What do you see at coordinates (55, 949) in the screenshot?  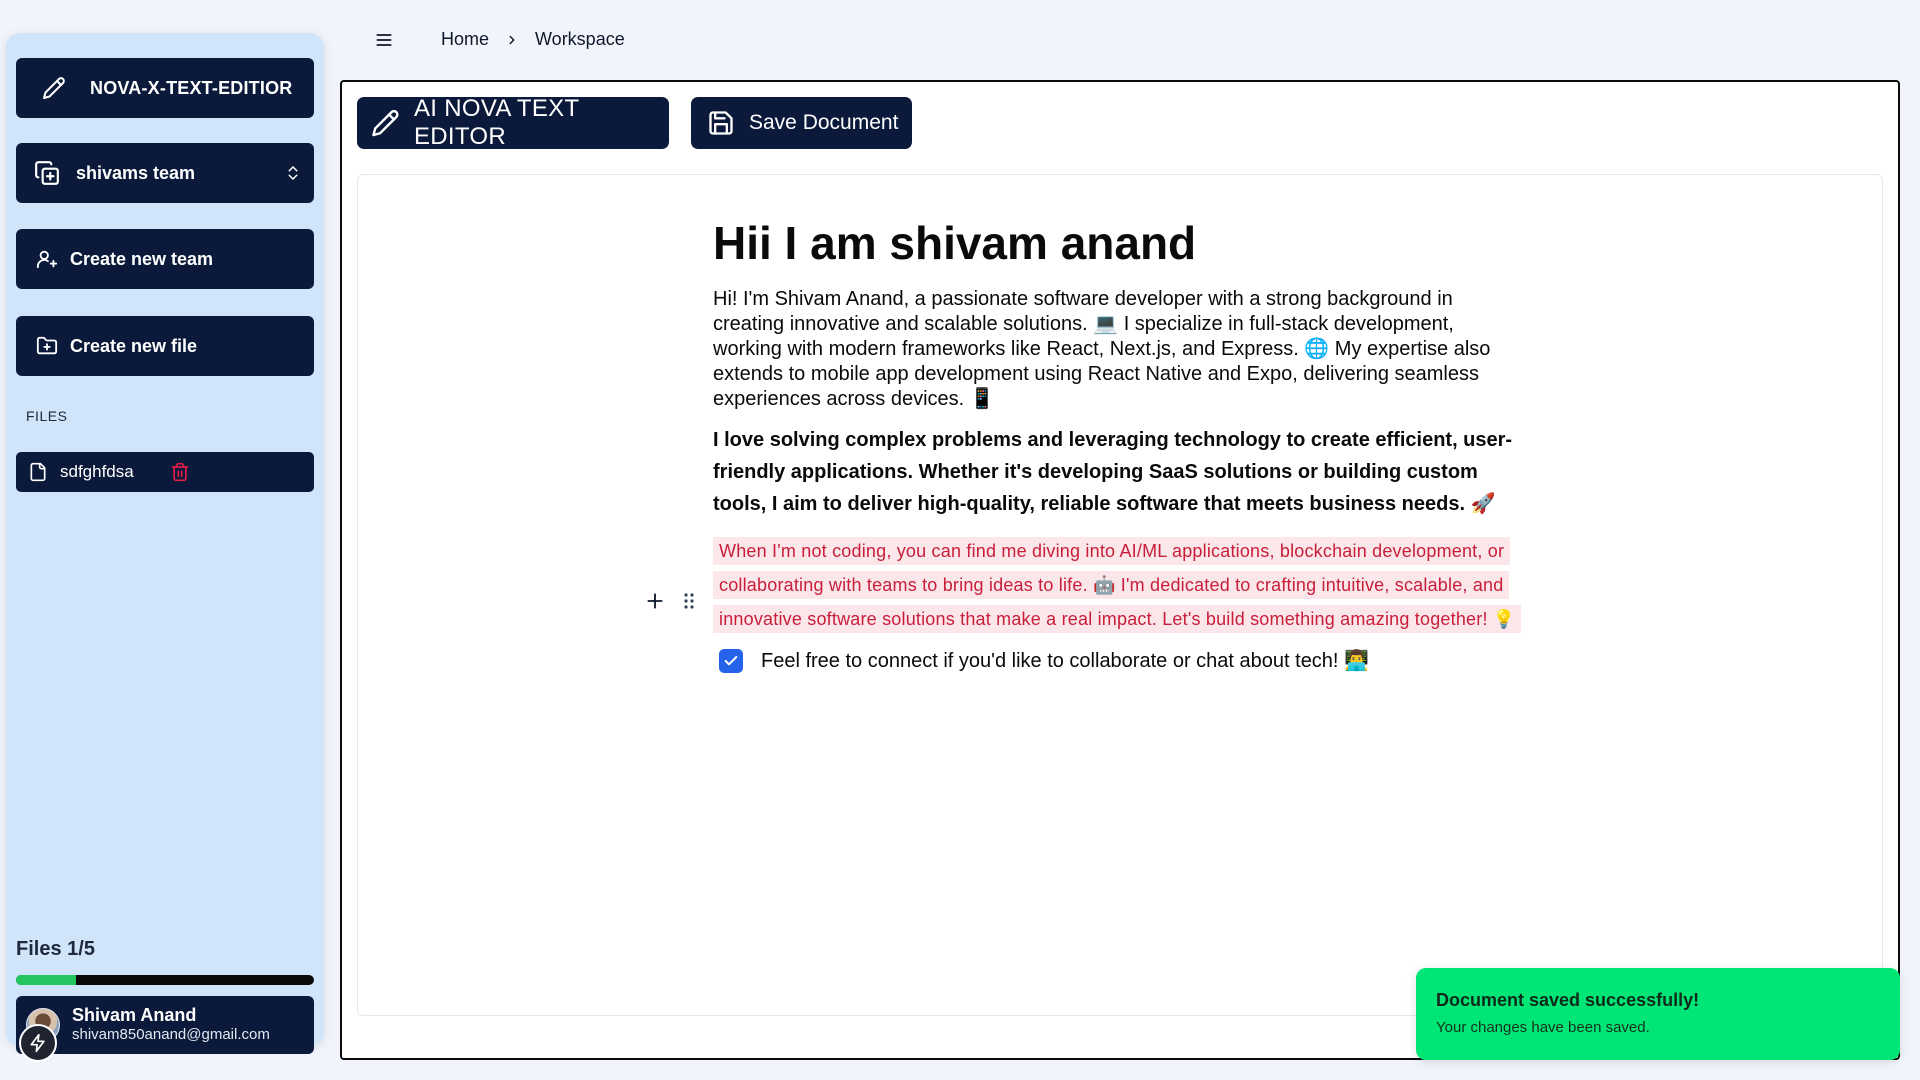 I see `files-count: Files 1/5` at bounding box center [55, 949].